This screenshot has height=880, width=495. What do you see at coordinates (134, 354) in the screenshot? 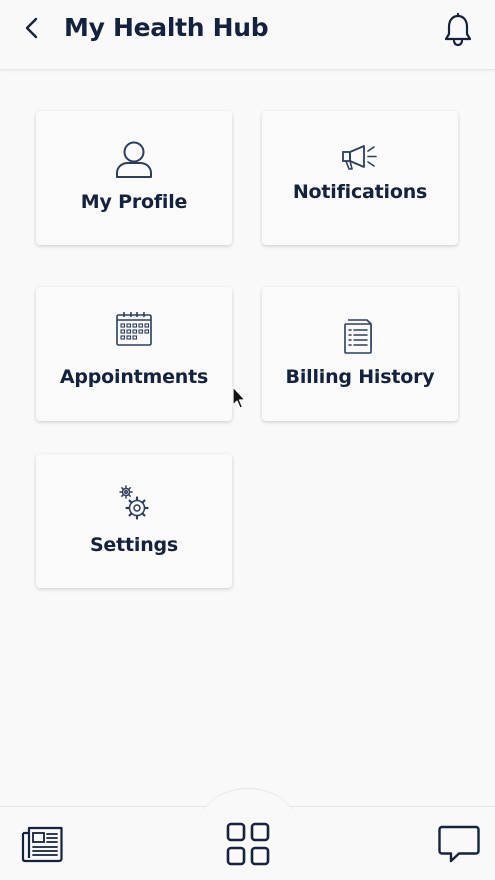
I see `appointments-card: Appointments` at bounding box center [134, 354].